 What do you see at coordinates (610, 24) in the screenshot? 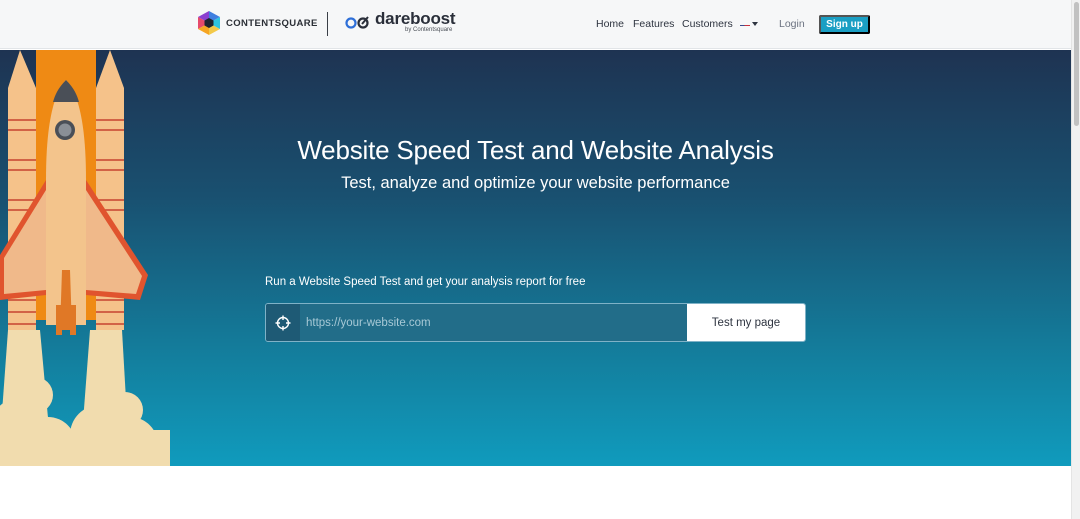
I see `nav-home: Home` at bounding box center [610, 24].